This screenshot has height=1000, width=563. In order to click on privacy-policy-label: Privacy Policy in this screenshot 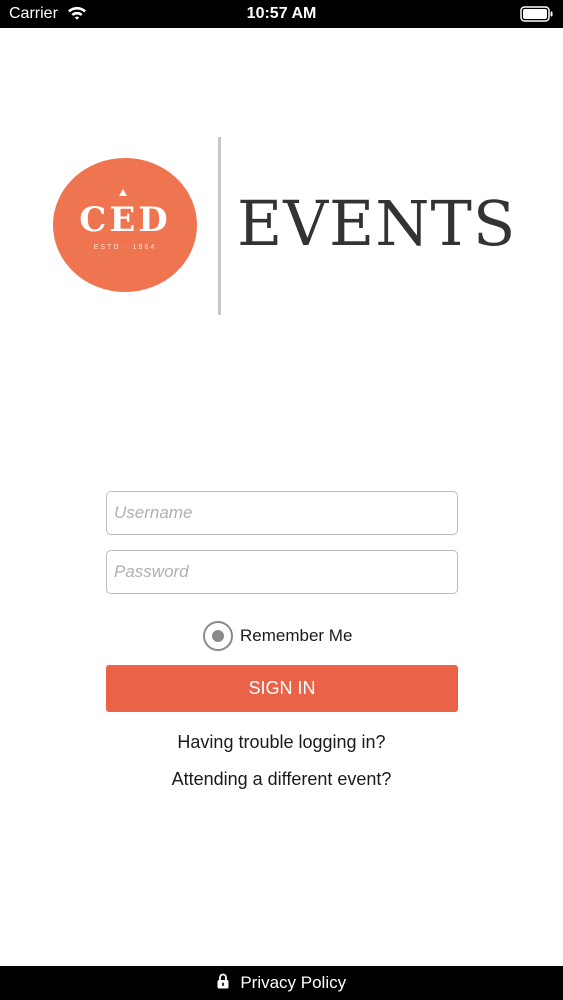, I will do `click(293, 983)`.